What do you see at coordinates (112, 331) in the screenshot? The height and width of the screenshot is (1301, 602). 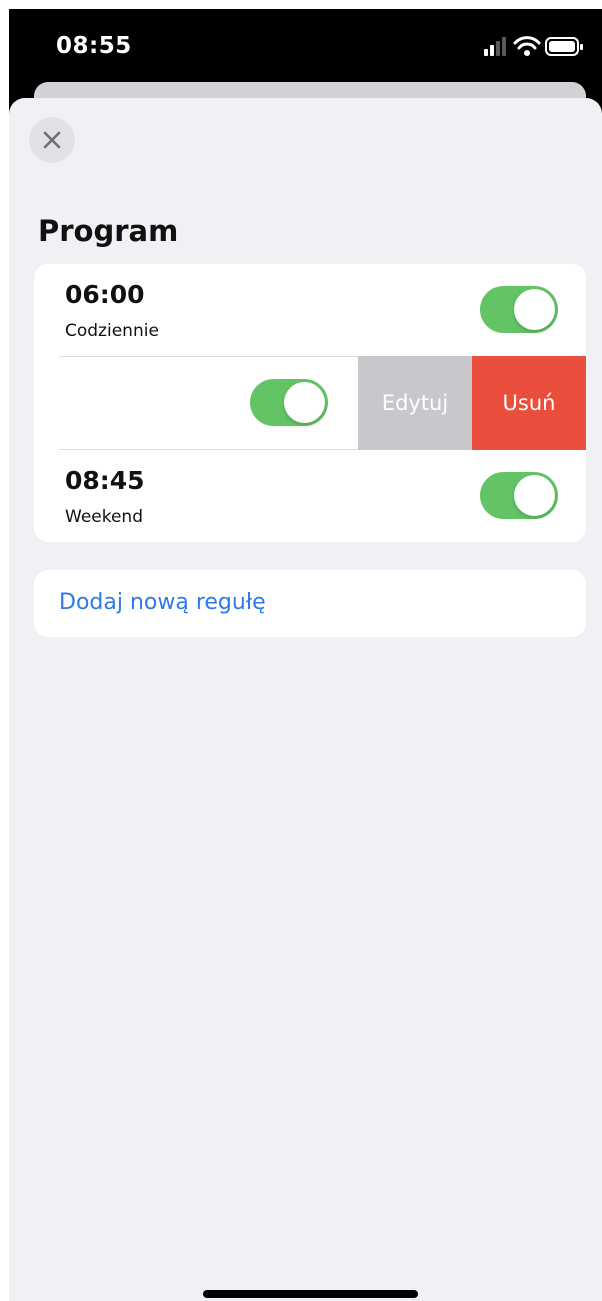 I see `rule-days: Codziennie` at bounding box center [112, 331].